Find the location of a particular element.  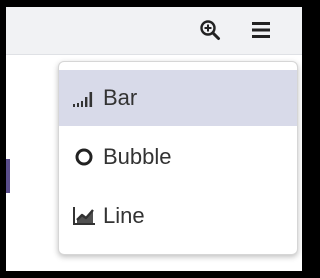

hamburger-menu-button is located at coordinates (261, 30).